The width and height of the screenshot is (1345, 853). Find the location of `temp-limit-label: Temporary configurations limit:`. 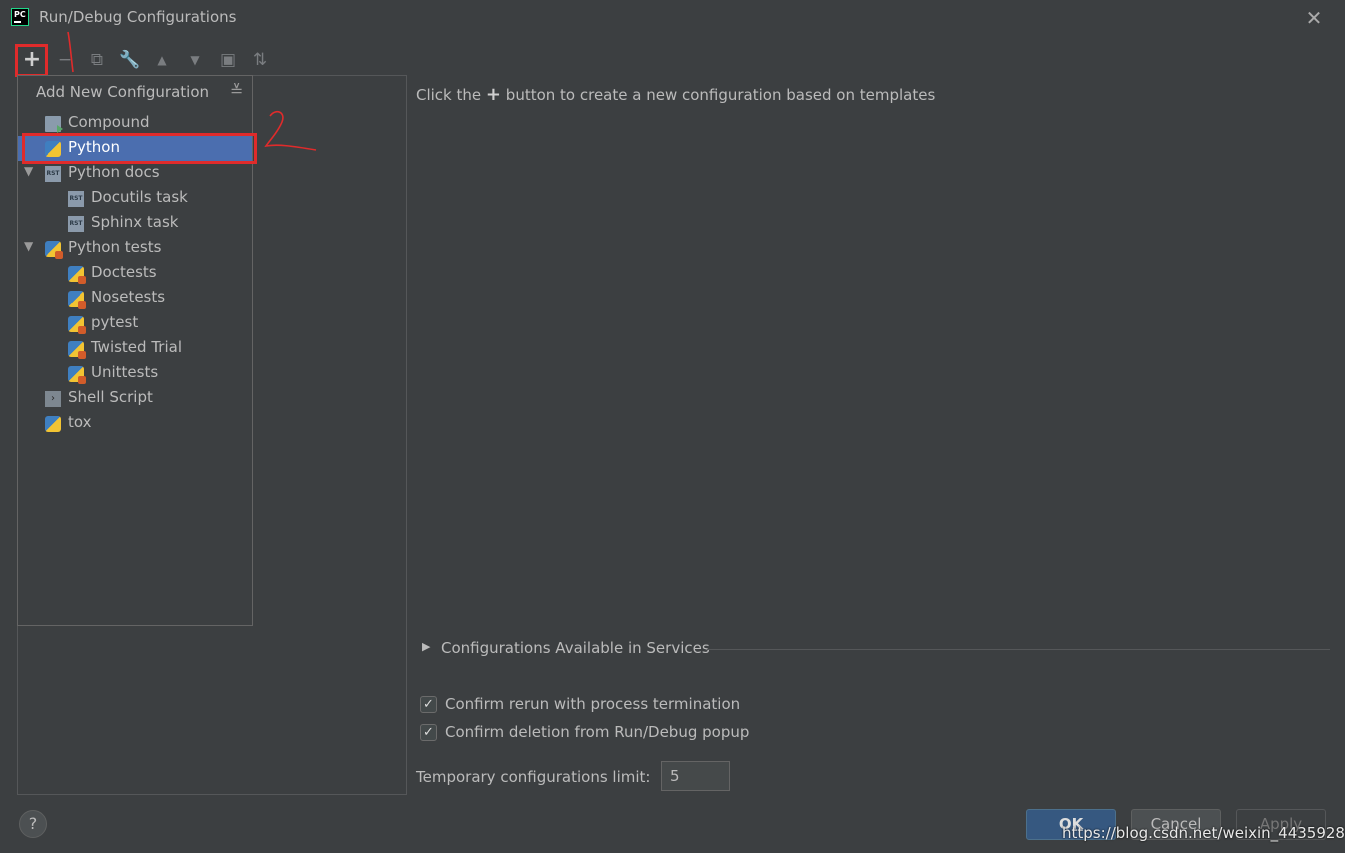

temp-limit-label: Temporary configurations limit: is located at coordinates (533, 777).